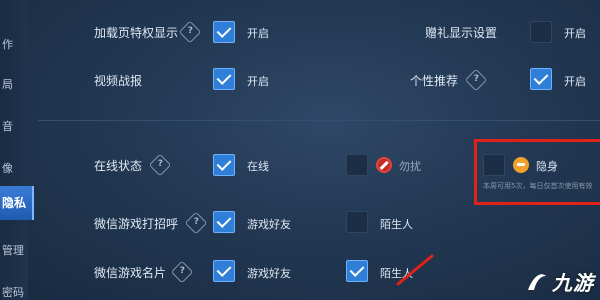 The image size is (600, 300). Describe the element at coordinates (258, 33) in the screenshot. I see `loading-privilege-option: 开启` at that location.